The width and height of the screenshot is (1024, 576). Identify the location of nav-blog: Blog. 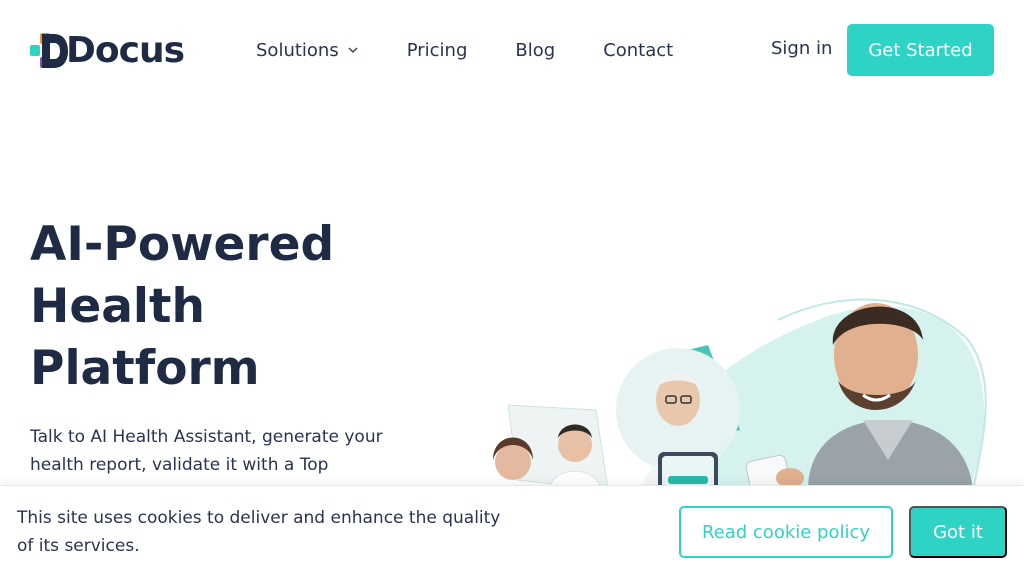
(535, 50).